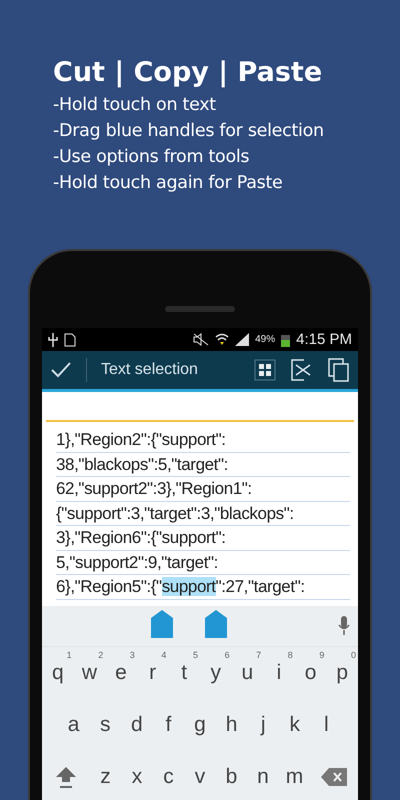 This screenshot has width=400, height=800. What do you see at coordinates (310, 673) in the screenshot?
I see `keyboard-key: o 9` at bounding box center [310, 673].